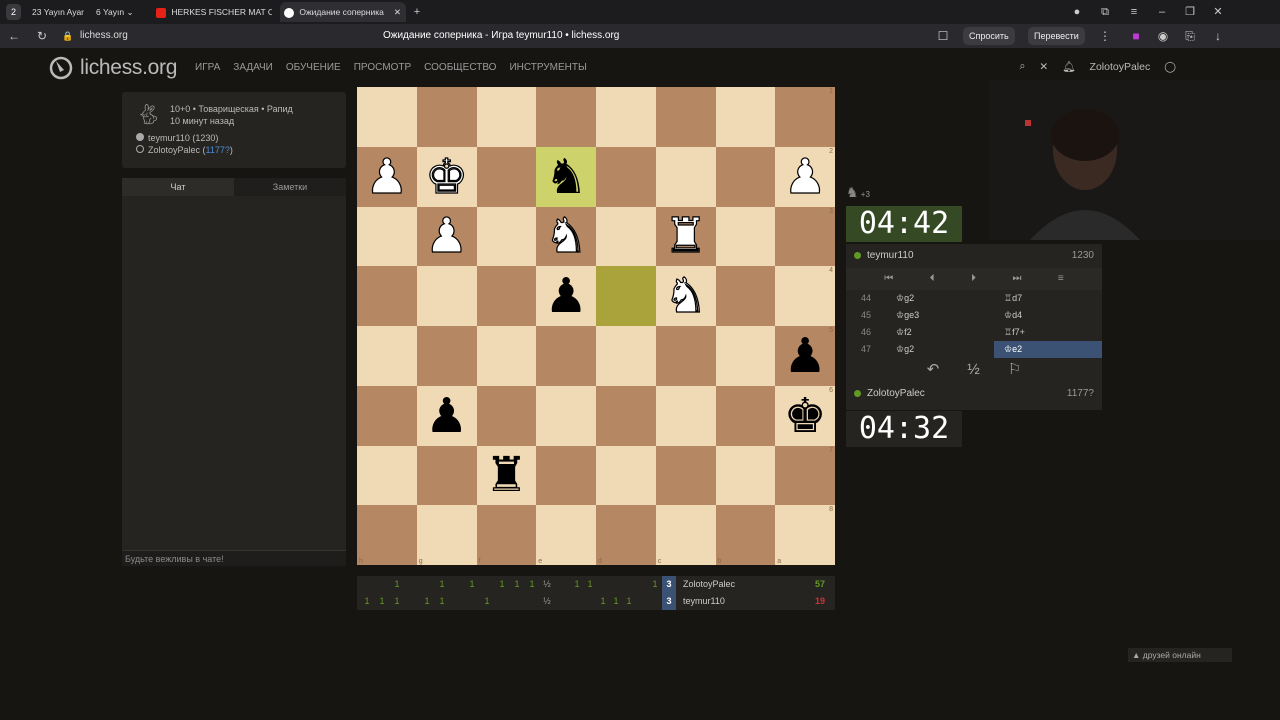 The height and width of the screenshot is (720, 1280). Describe the element at coordinates (686, 236) in the screenshot. I see `white-rook-icon: ♜` at that location.